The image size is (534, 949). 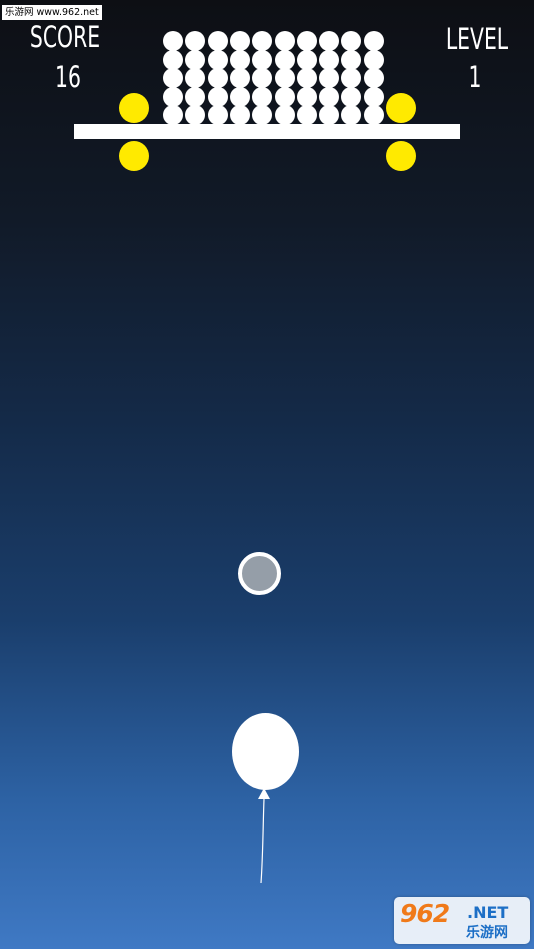 I want to click on yellow-peg-right-bottom, so click(x=401, y=156).